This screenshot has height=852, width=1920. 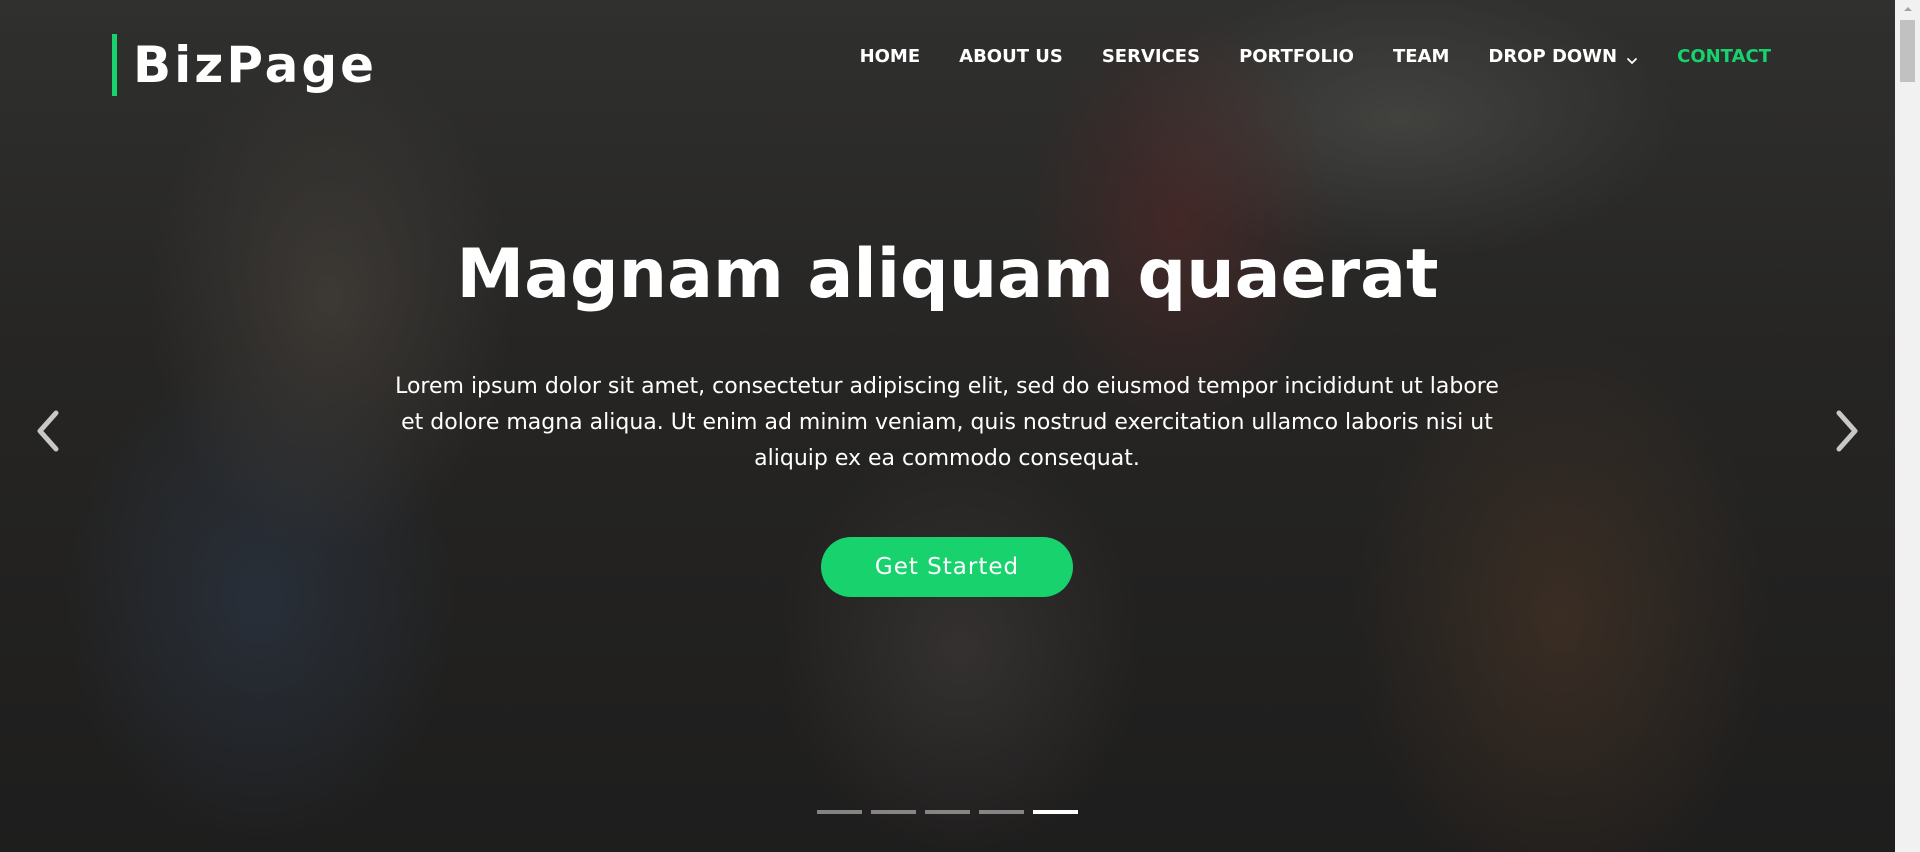 What do you see at coordinates (947, 274) in the screenshot?
I see `hero-title: Magnam aliquam quaerat` at bounding box center [947, 274].